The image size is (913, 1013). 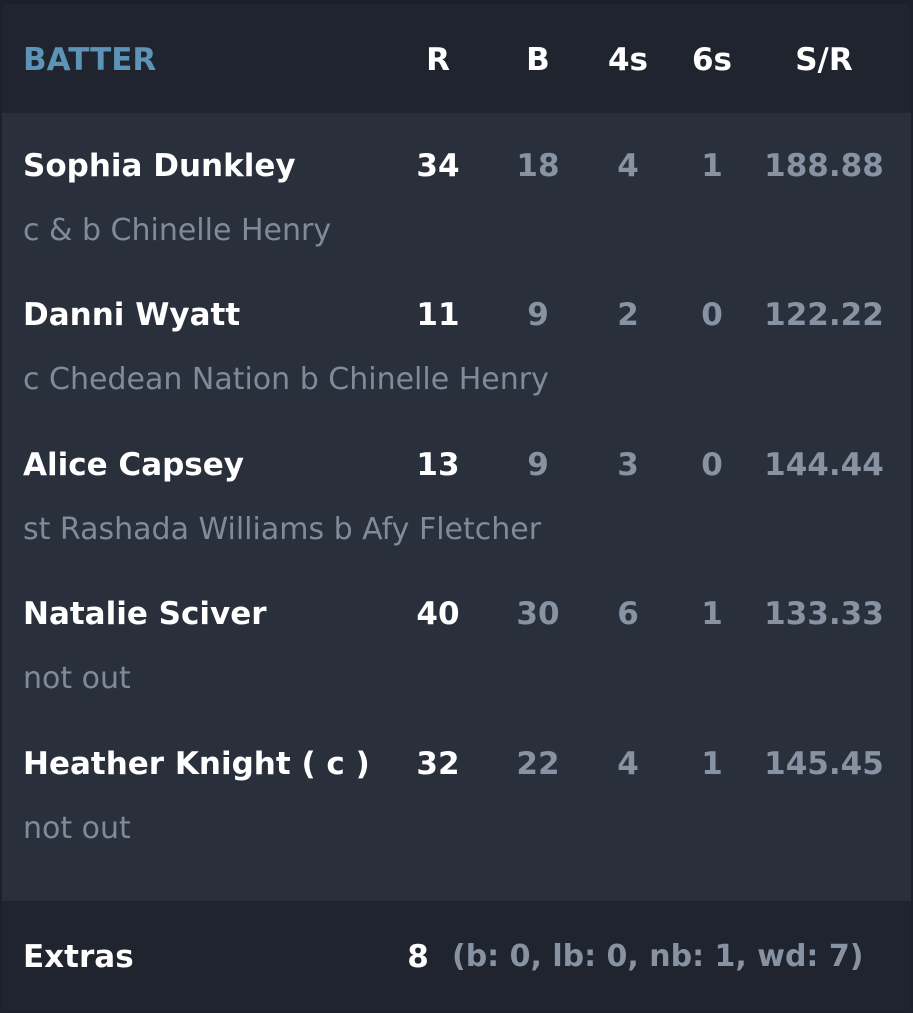 I want to click on extras-breakdown: (b: 0, lb: 0, nb: 1, wd: 7), so click(x=658, y=956).